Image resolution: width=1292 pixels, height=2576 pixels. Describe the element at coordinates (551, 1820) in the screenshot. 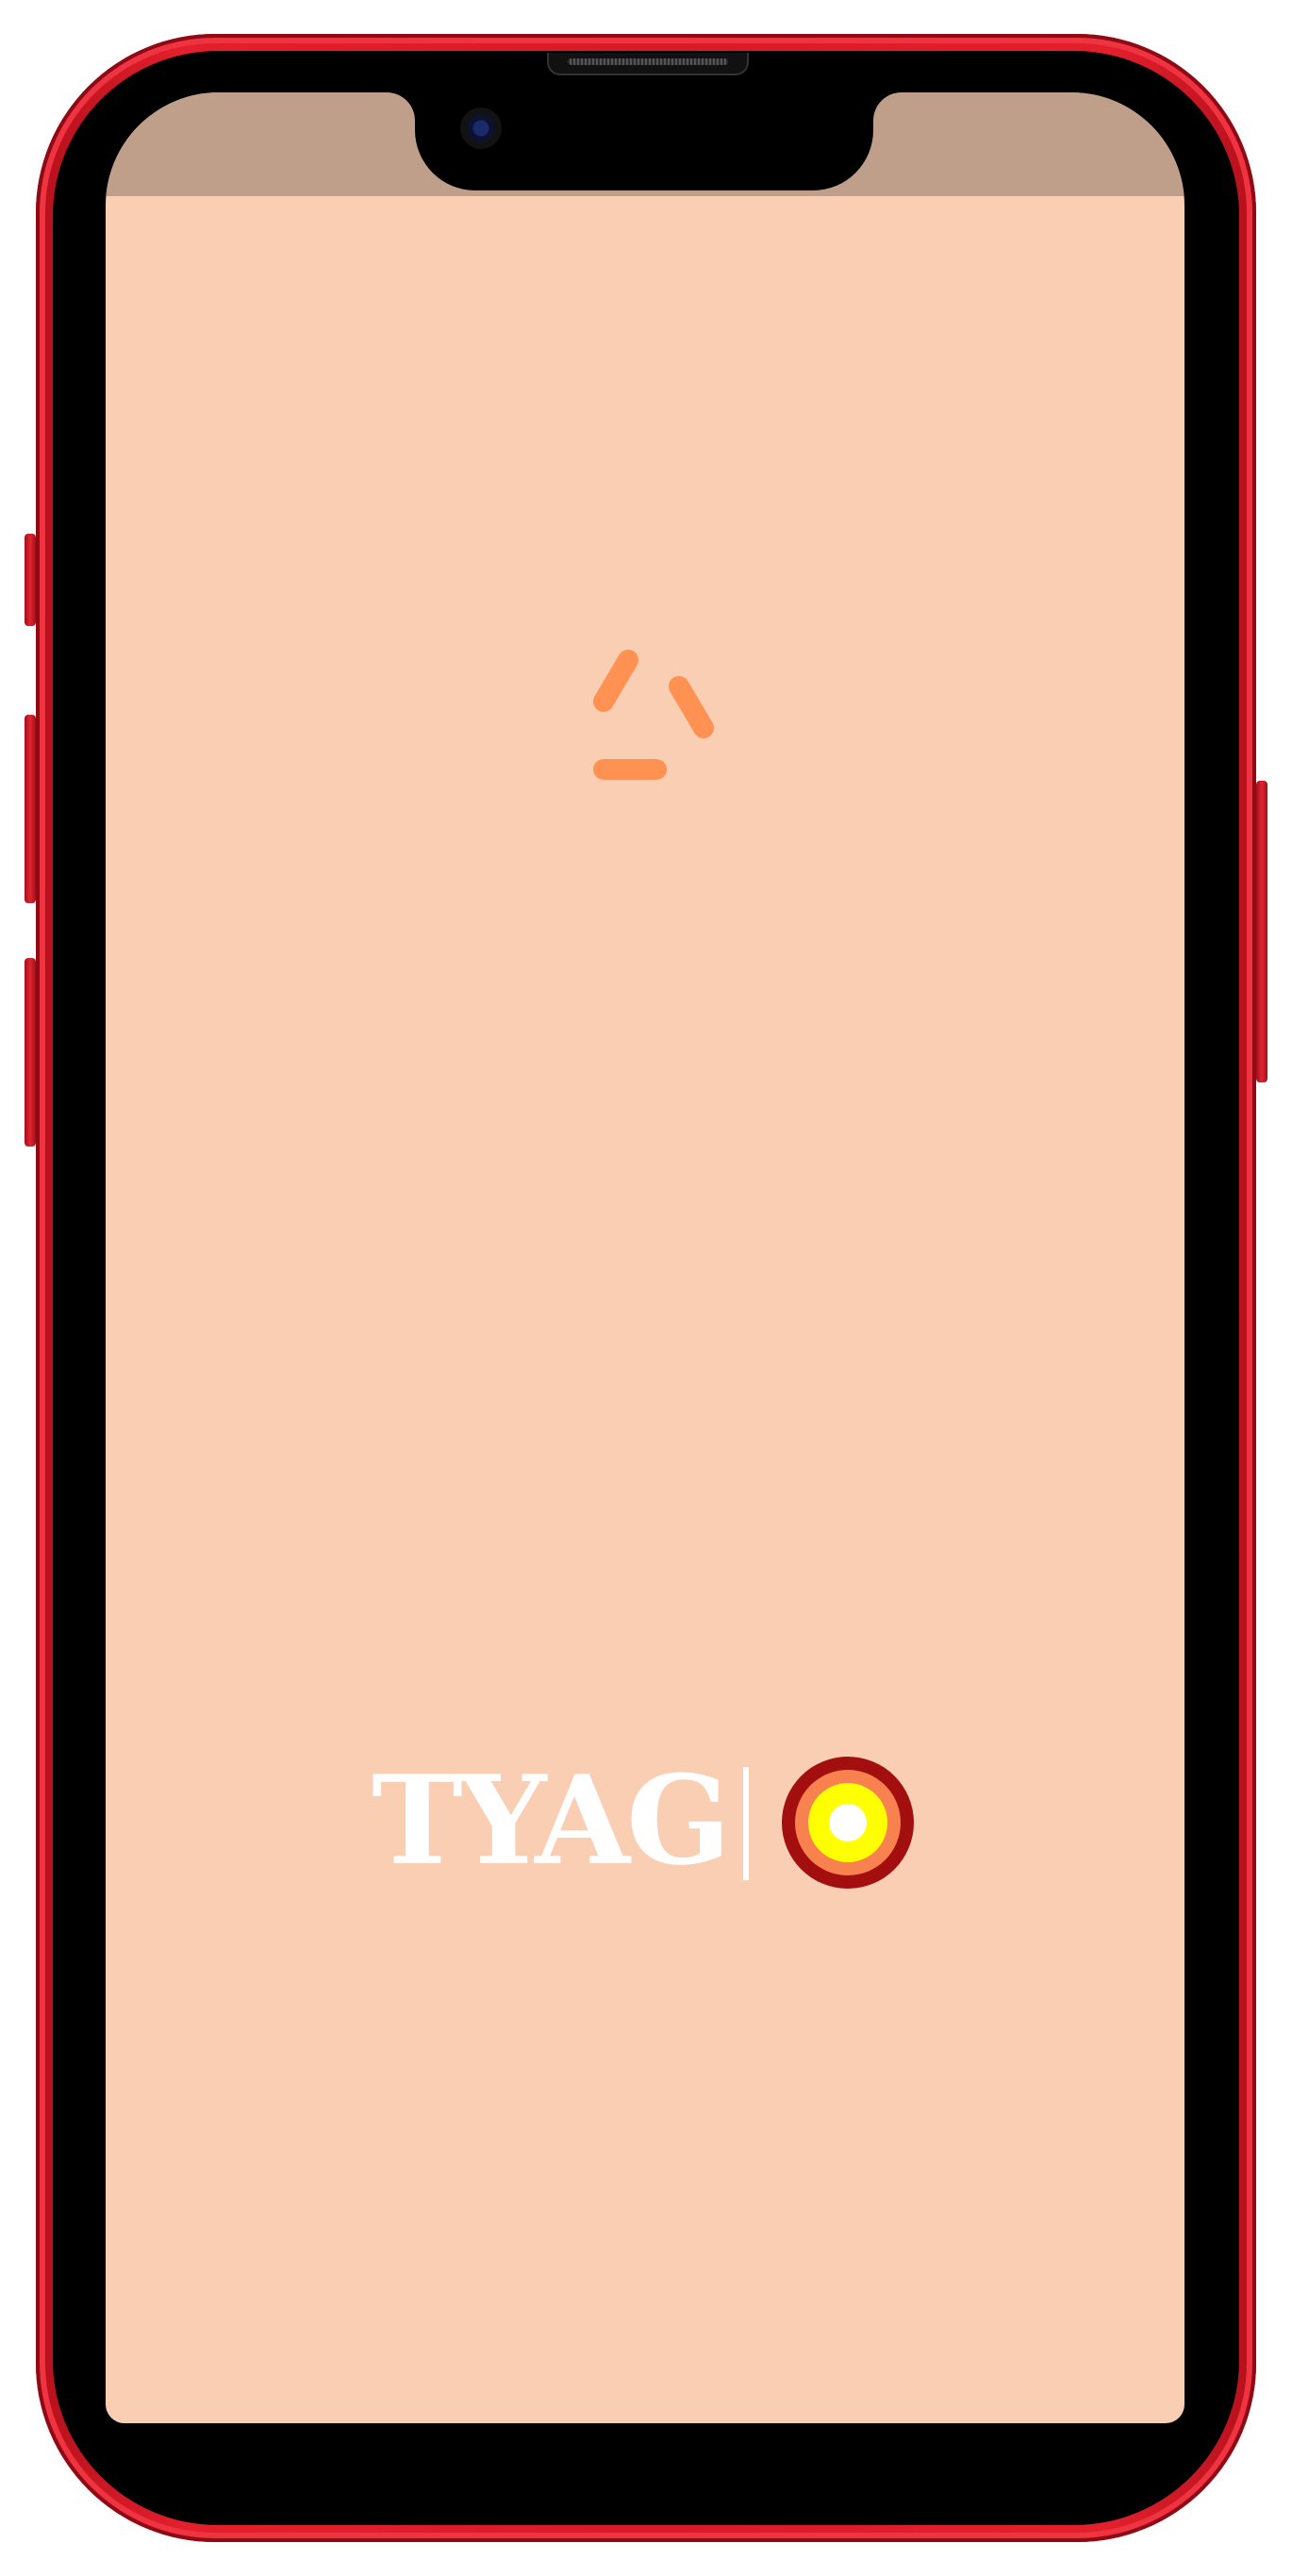

I see `brand-name: TYAG` at that location.